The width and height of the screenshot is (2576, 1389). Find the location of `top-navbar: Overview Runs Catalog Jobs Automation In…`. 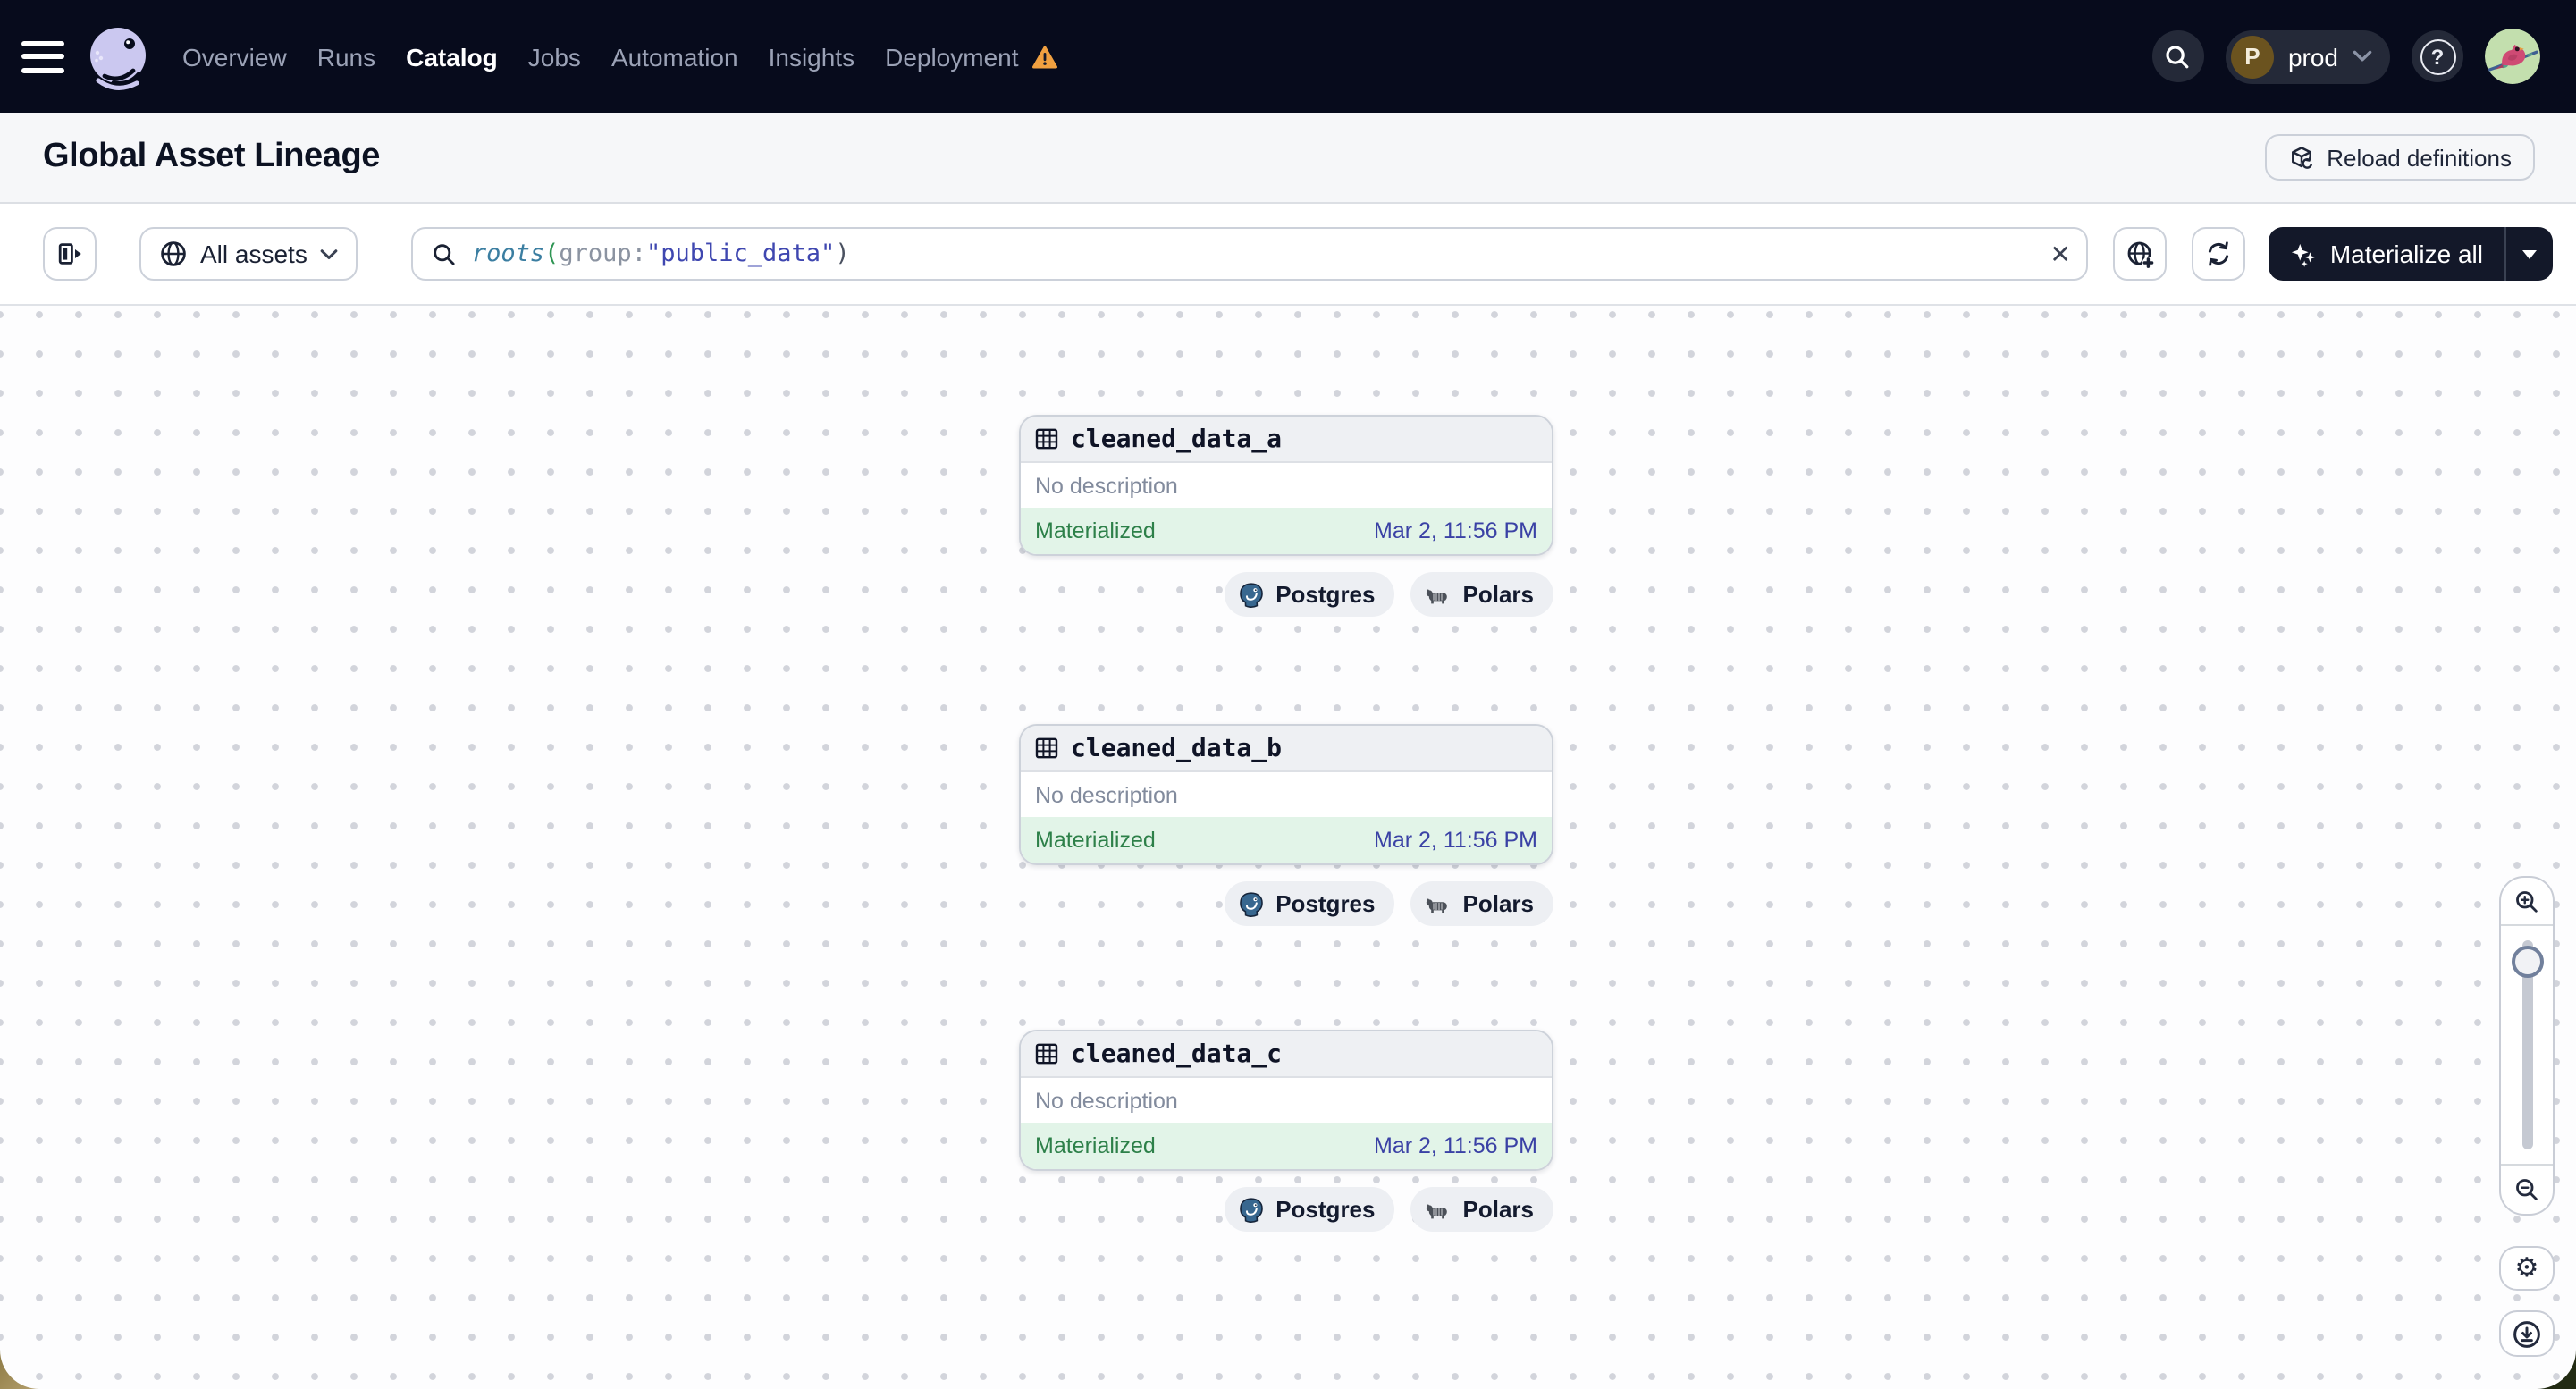

top-navbar: Overview Runs Catalog Jobs Automation In… is located at coordinates (1288, 56).